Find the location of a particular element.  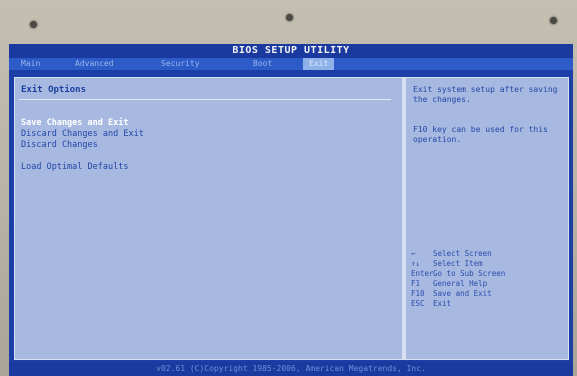

key-action: Go to Sub Screen is located at coordinates (469, 273).